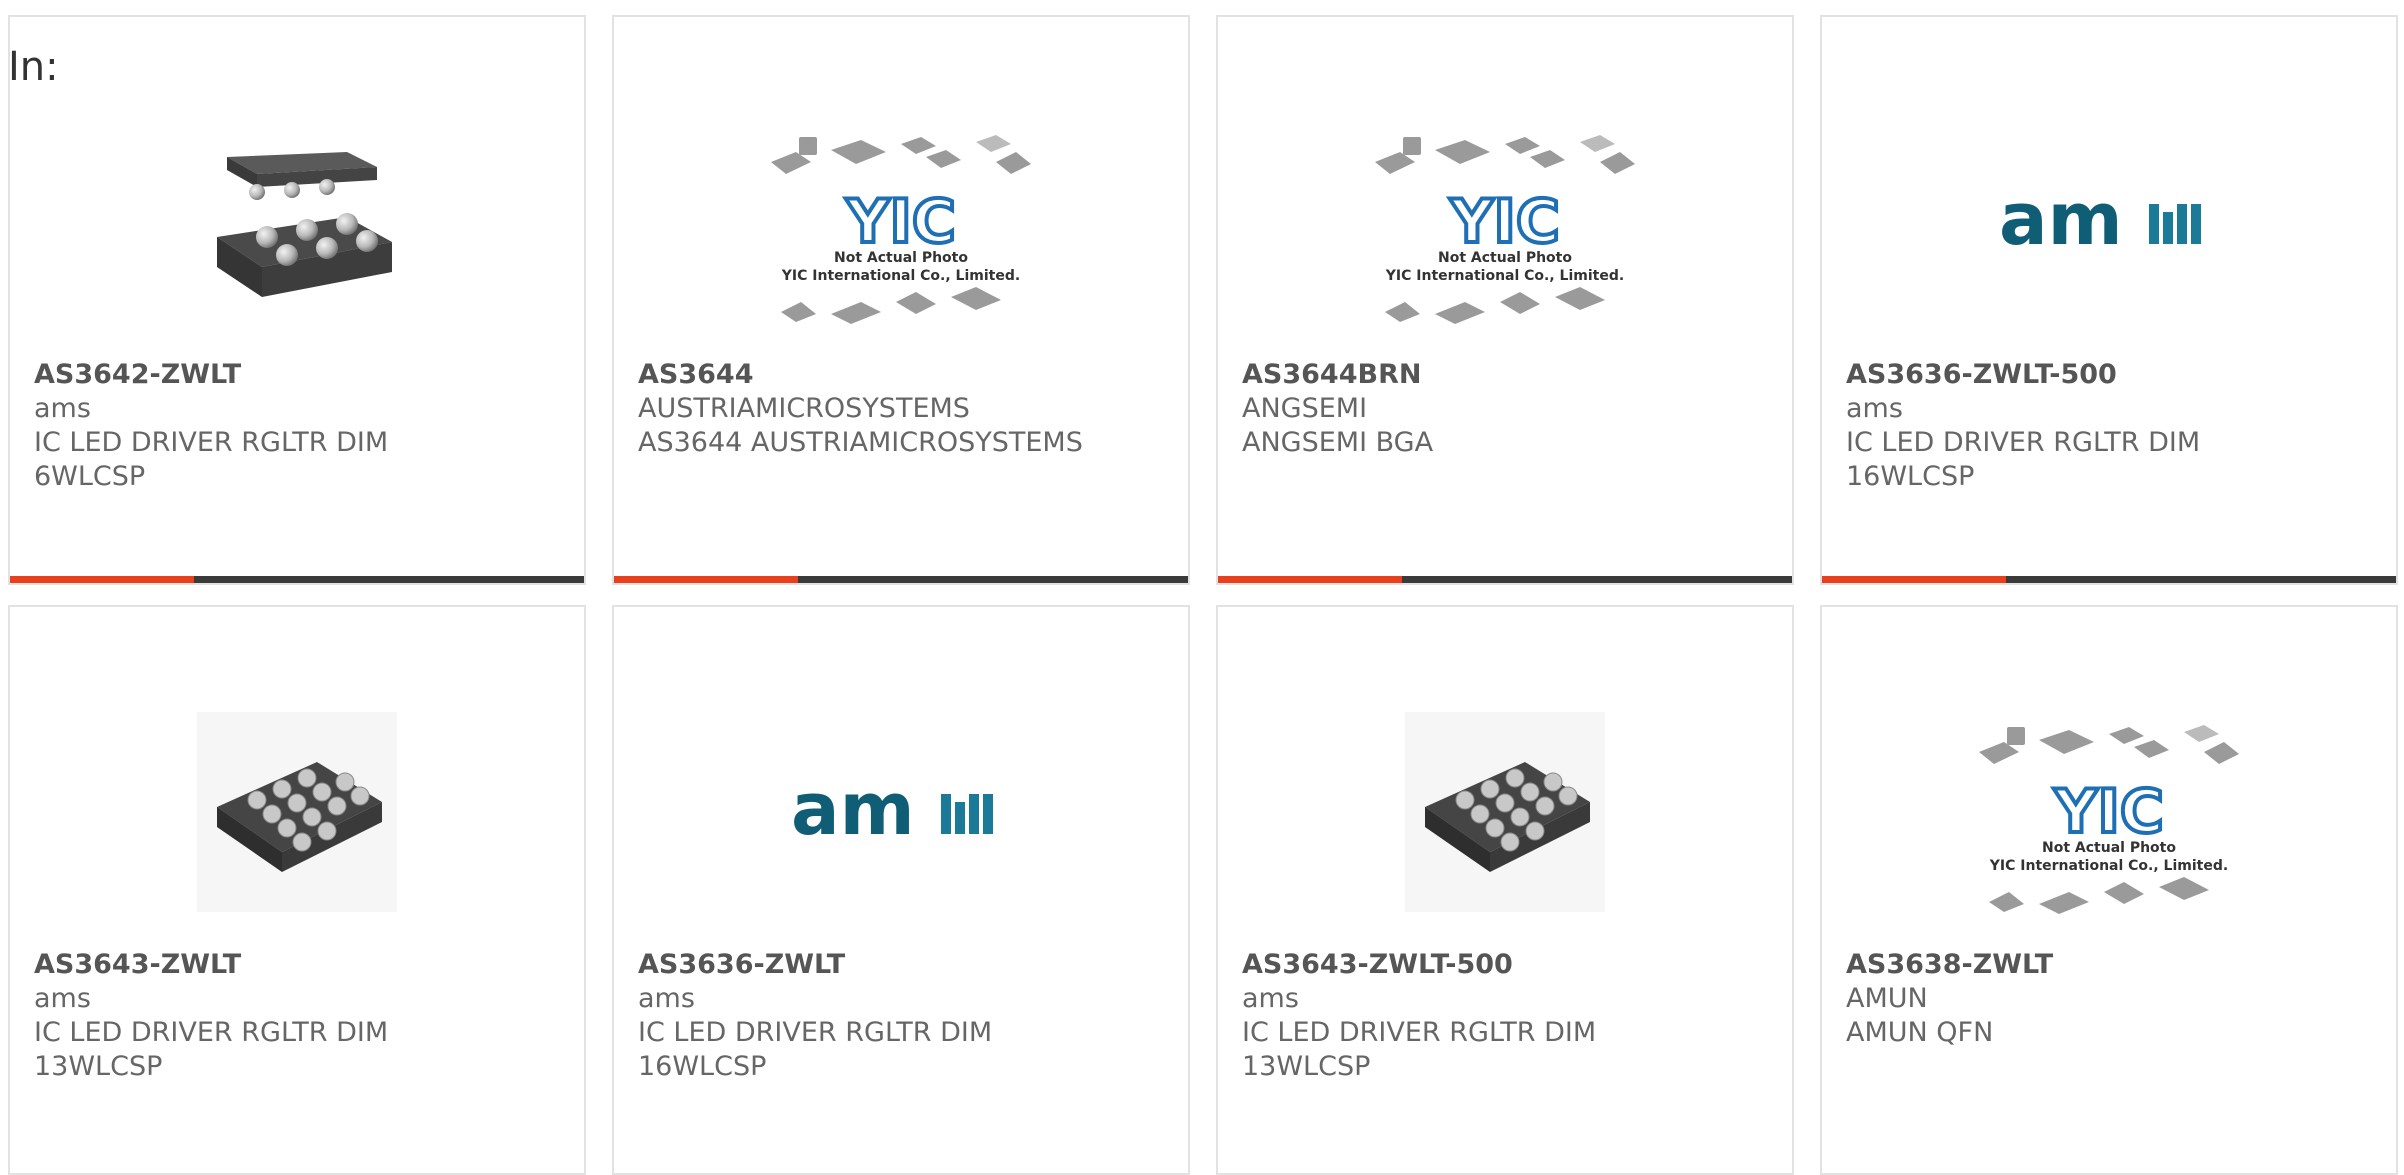 This screenshot has width=2404, height=1175. I want to click on description-line: ANGSEMI BGA, so click(1338, 442).